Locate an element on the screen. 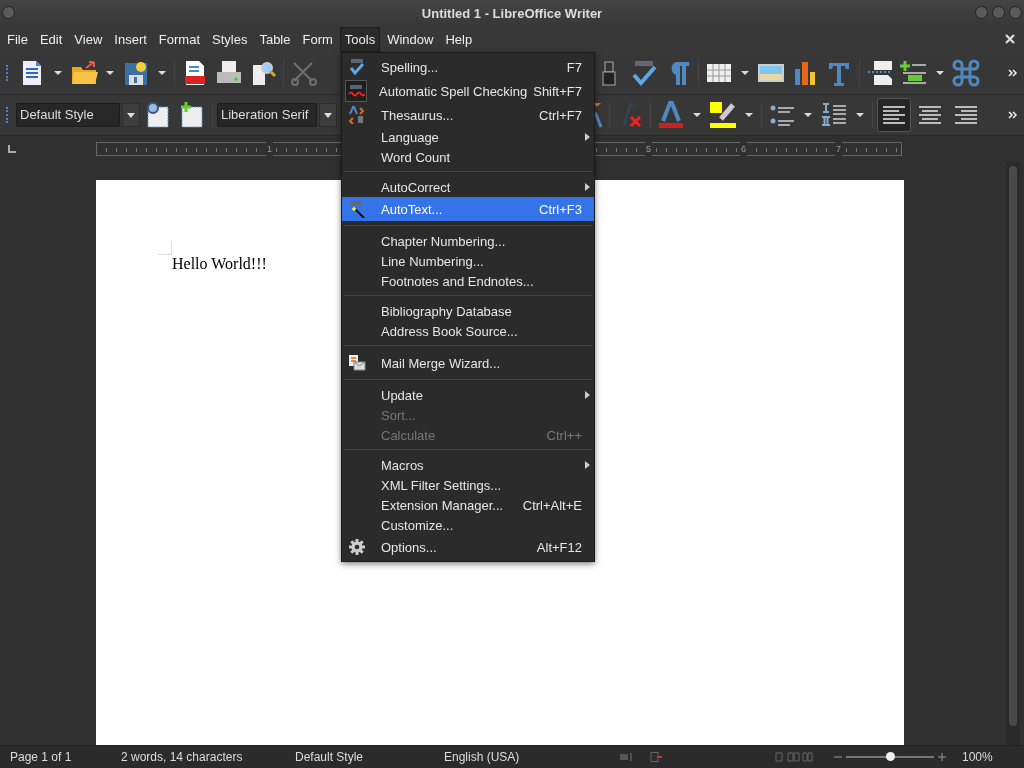 Image resolution: width=1024 pixels, height=768 pixels. page-style: Default Style is located at coordinates (330, 757).